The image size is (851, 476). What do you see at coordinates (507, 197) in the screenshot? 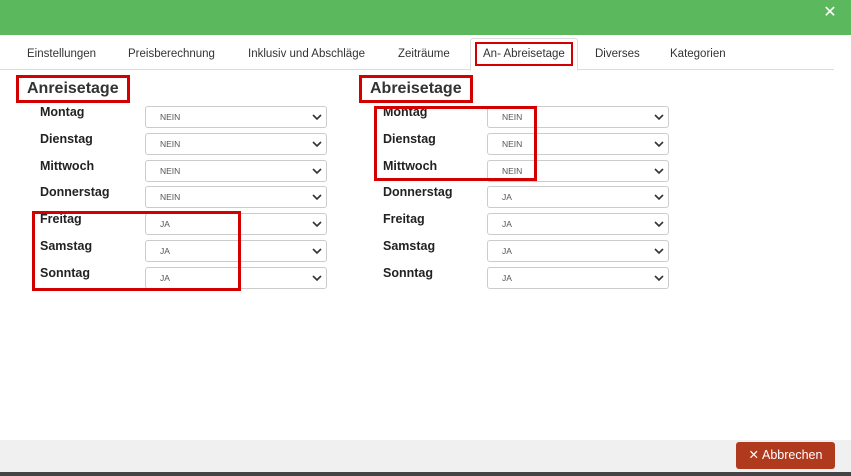
I see `abreise-select-value-donnerstag: JA` at bounding box center [507, 197].